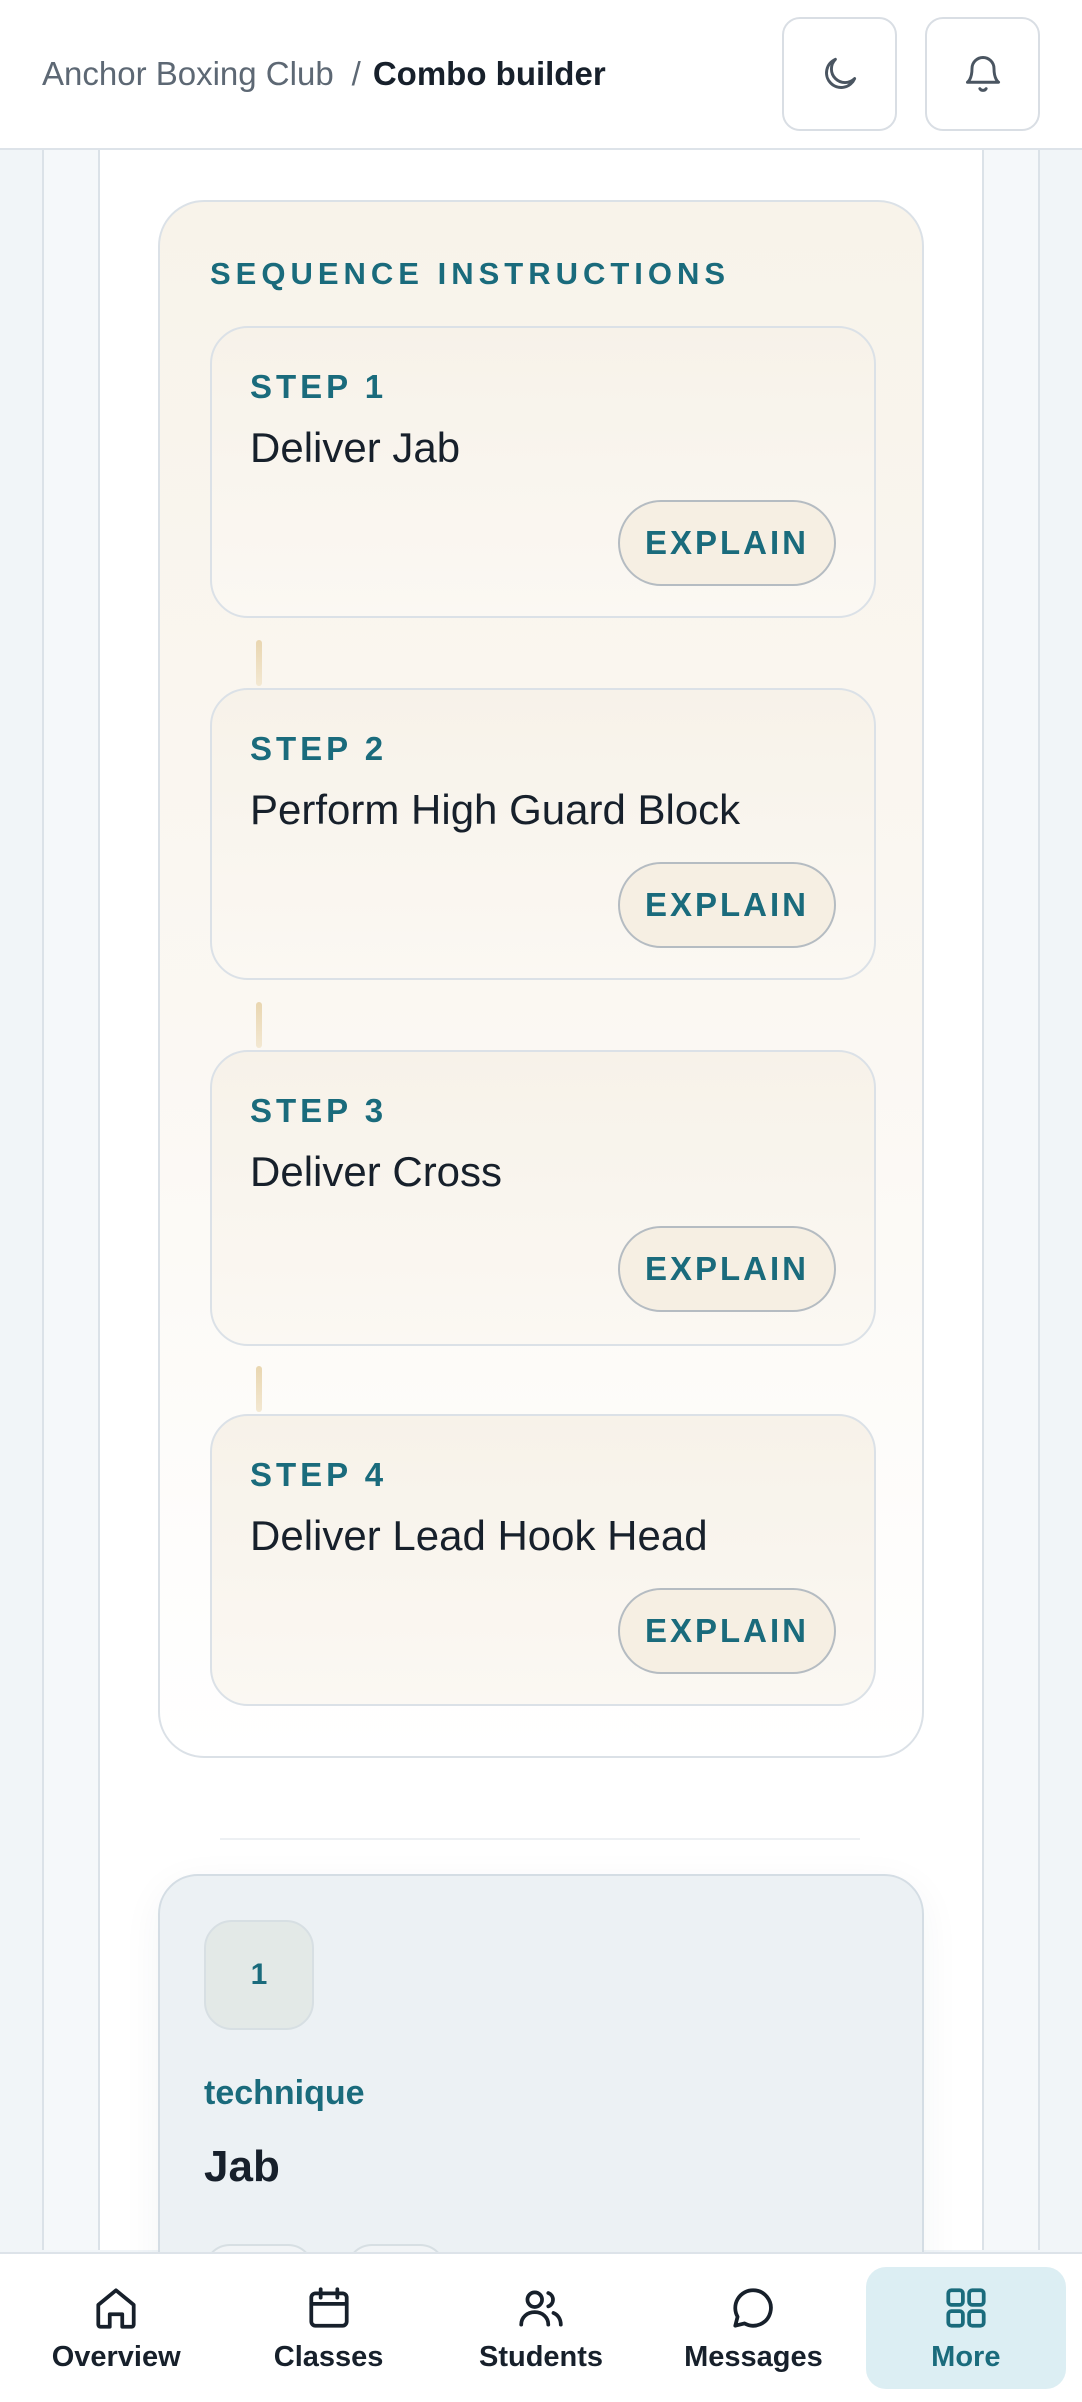  I want to click on moon-icon, so click(840, 73).